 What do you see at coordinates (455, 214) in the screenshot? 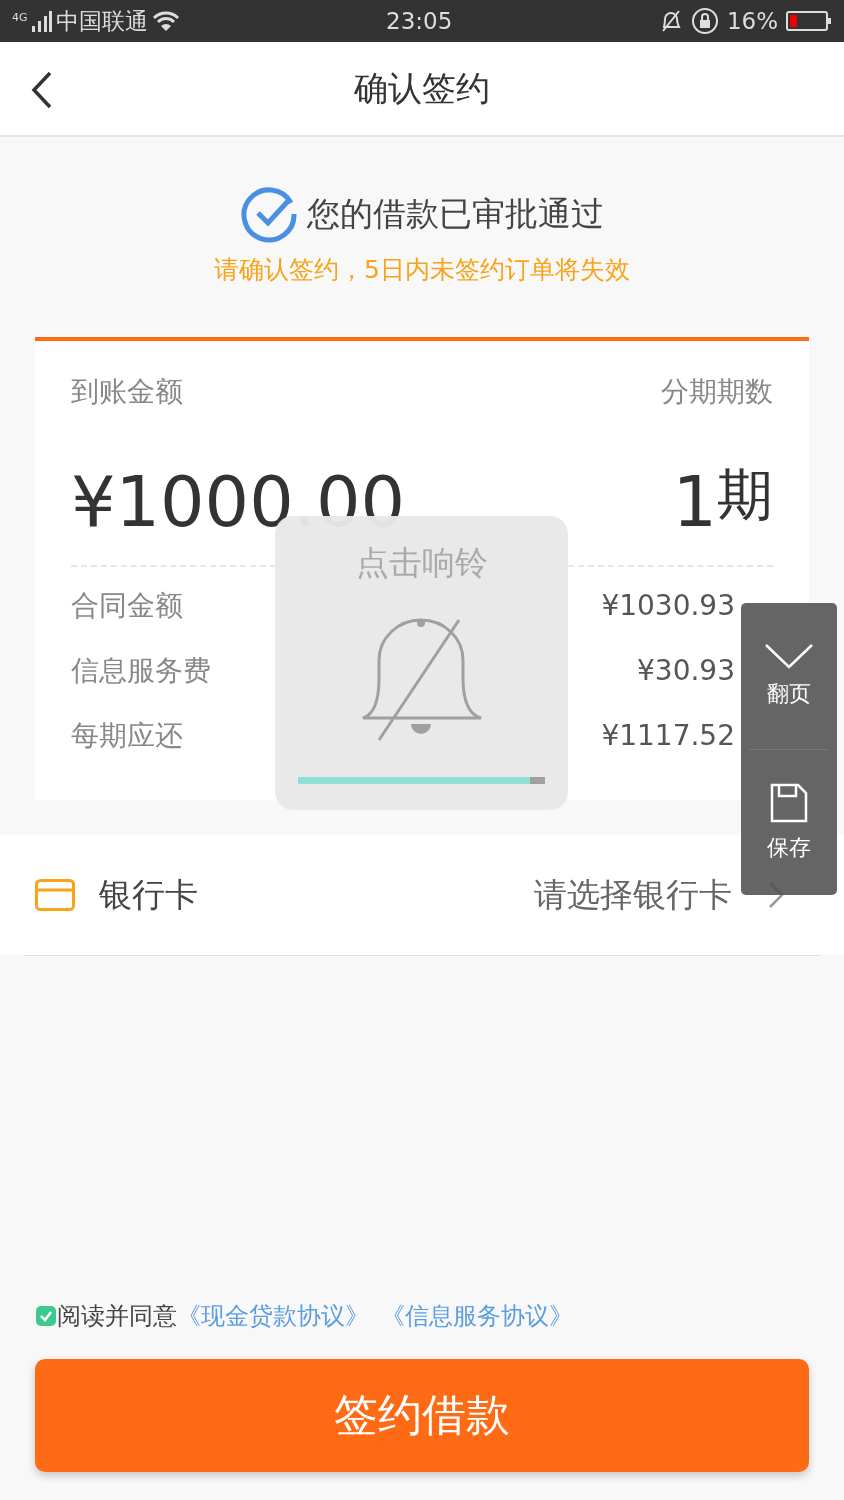
I see `approval-title: 您的借款已审批通过` at bounding box center [455, 214].